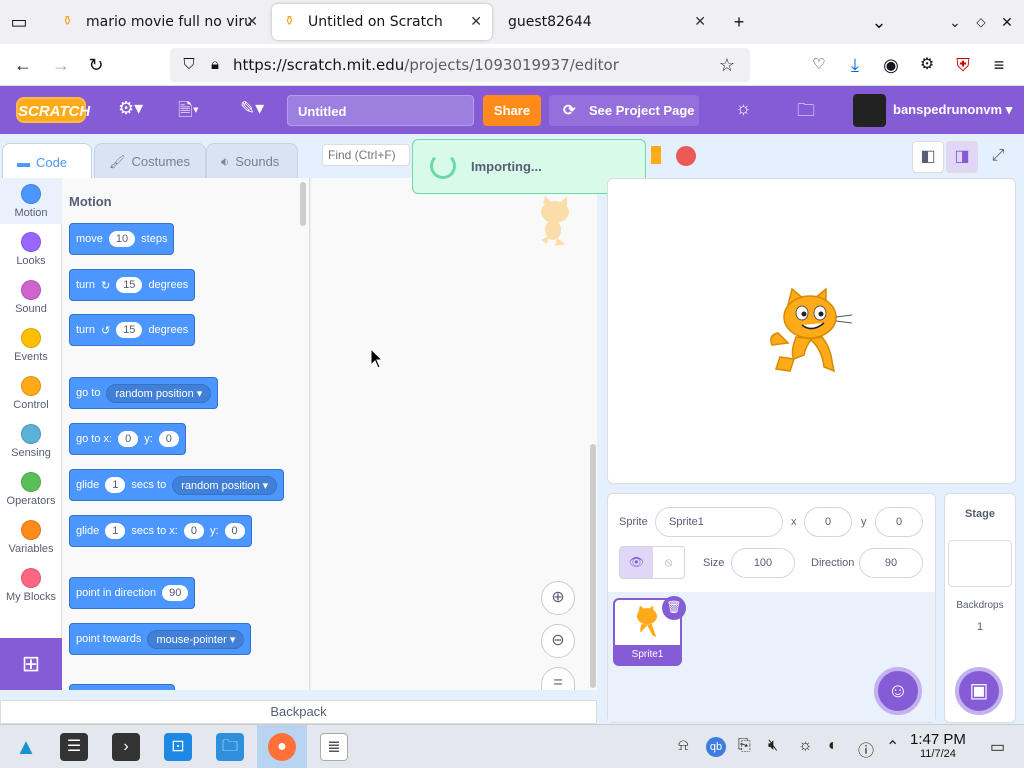 The height and width of the screenshot is (768, 1024). What do you see at coordinates (727, 65) in the screenshot?
I see `bookmark-star-icon: ☆` at bounding box center [727, 65].